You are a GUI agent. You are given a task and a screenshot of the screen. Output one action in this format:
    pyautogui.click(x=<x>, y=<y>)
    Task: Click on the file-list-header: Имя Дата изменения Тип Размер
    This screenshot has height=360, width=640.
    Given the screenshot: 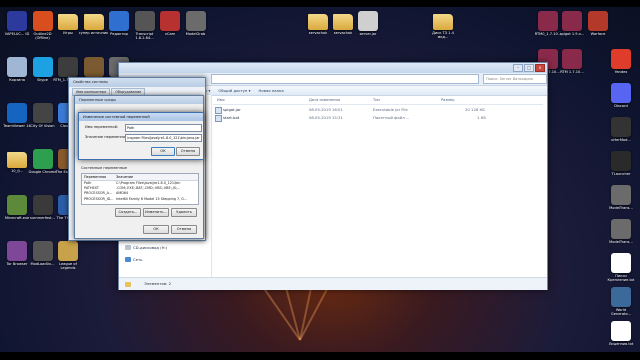 What is the action you would take?
    pyautogui.click(x=378, y=101)
    